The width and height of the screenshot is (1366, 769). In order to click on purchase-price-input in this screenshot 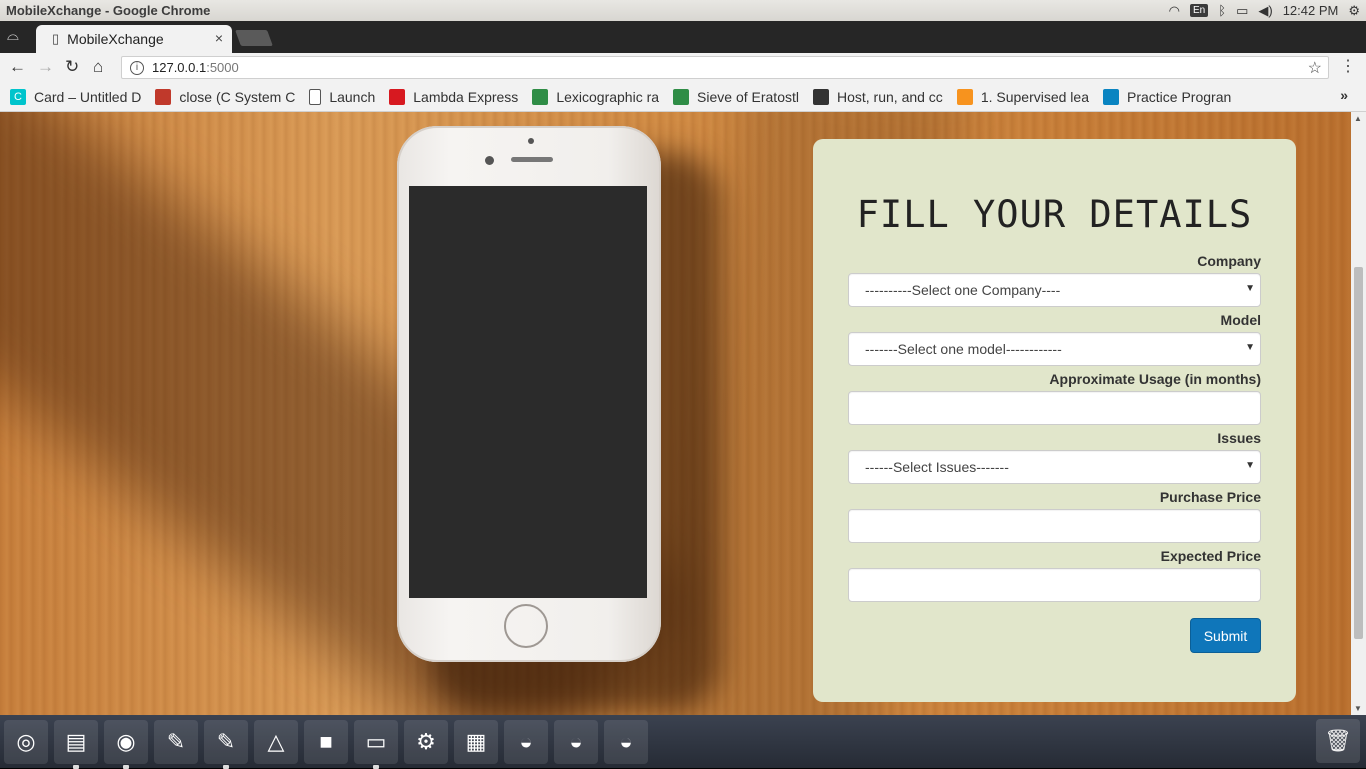, I will do `click(1054, 526)`.